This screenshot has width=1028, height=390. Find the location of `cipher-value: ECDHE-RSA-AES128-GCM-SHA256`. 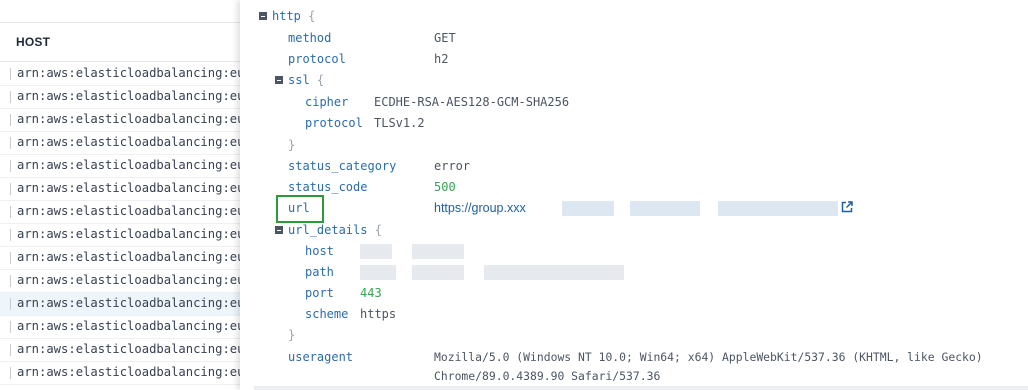

cipher-value: ECDHE-RSA-AES128-GCM-SHA256 is located at coordinates (471, 102).